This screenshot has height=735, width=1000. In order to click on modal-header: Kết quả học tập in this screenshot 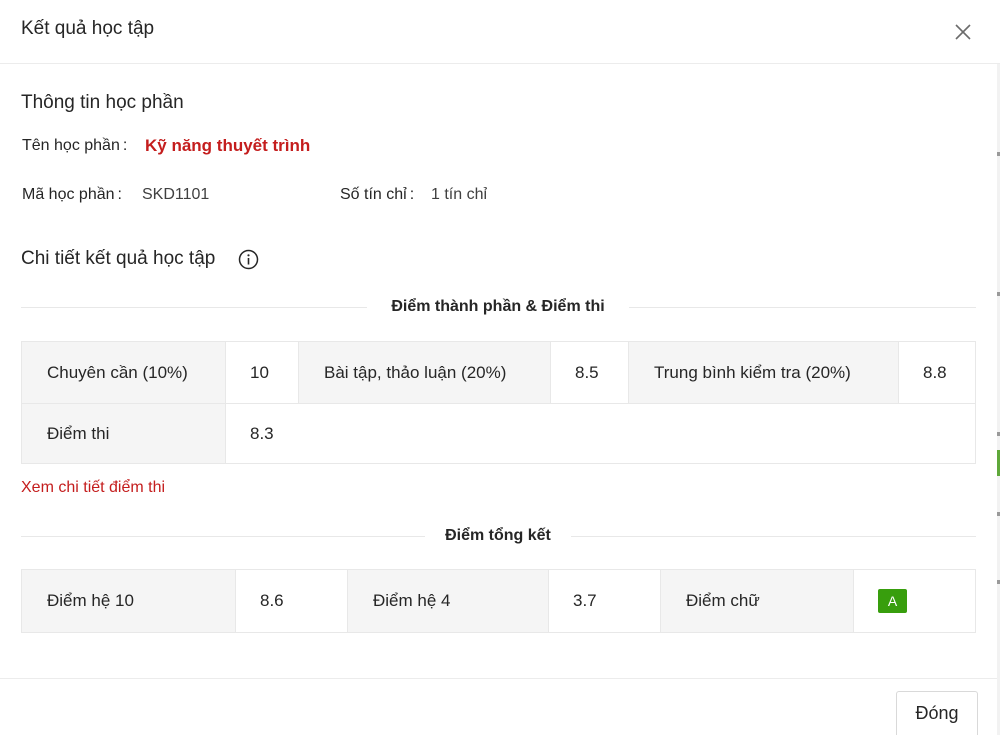, I will do `click(500, 32)`.